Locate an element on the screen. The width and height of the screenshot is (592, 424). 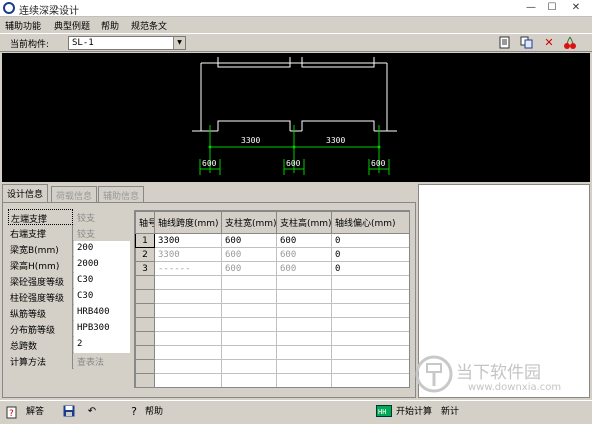
menu-item-codes: 规范条文 is located at coordinates (149, 25).